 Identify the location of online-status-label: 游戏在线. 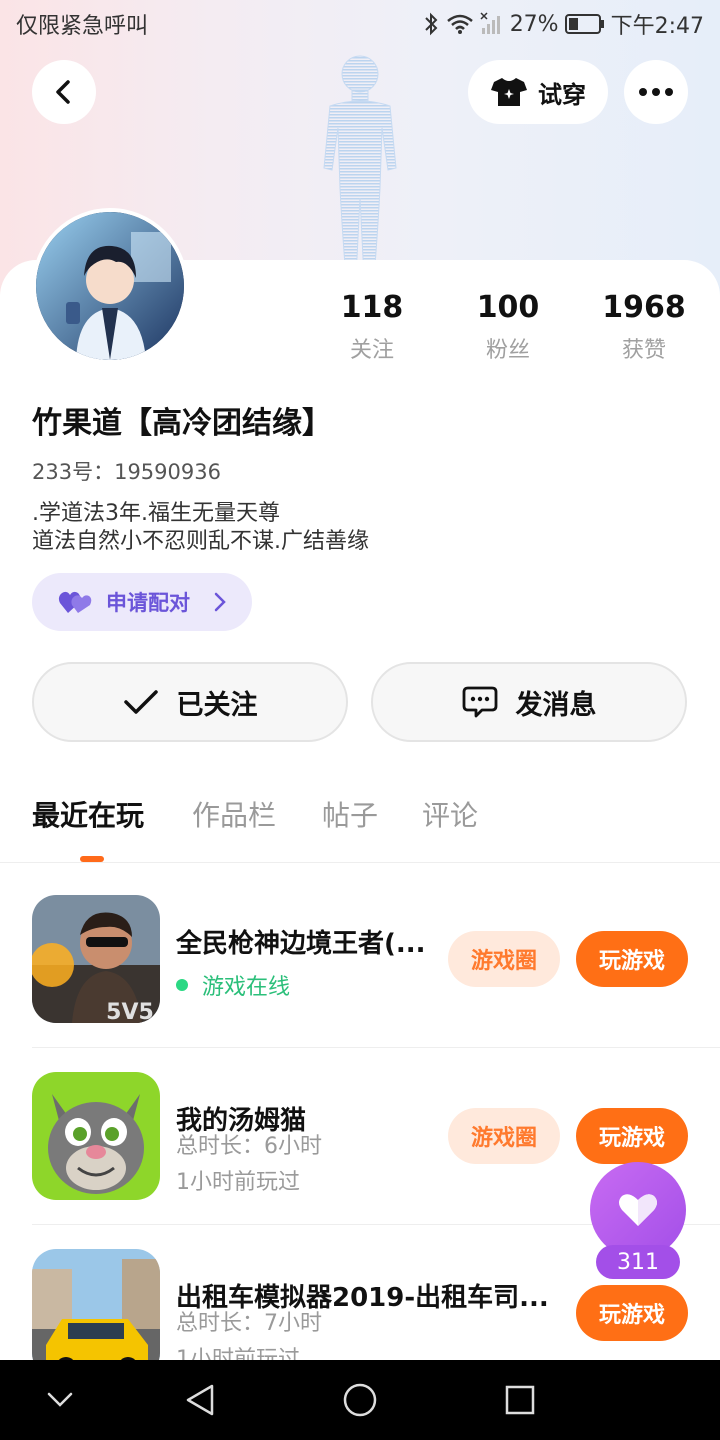
(246, 987).